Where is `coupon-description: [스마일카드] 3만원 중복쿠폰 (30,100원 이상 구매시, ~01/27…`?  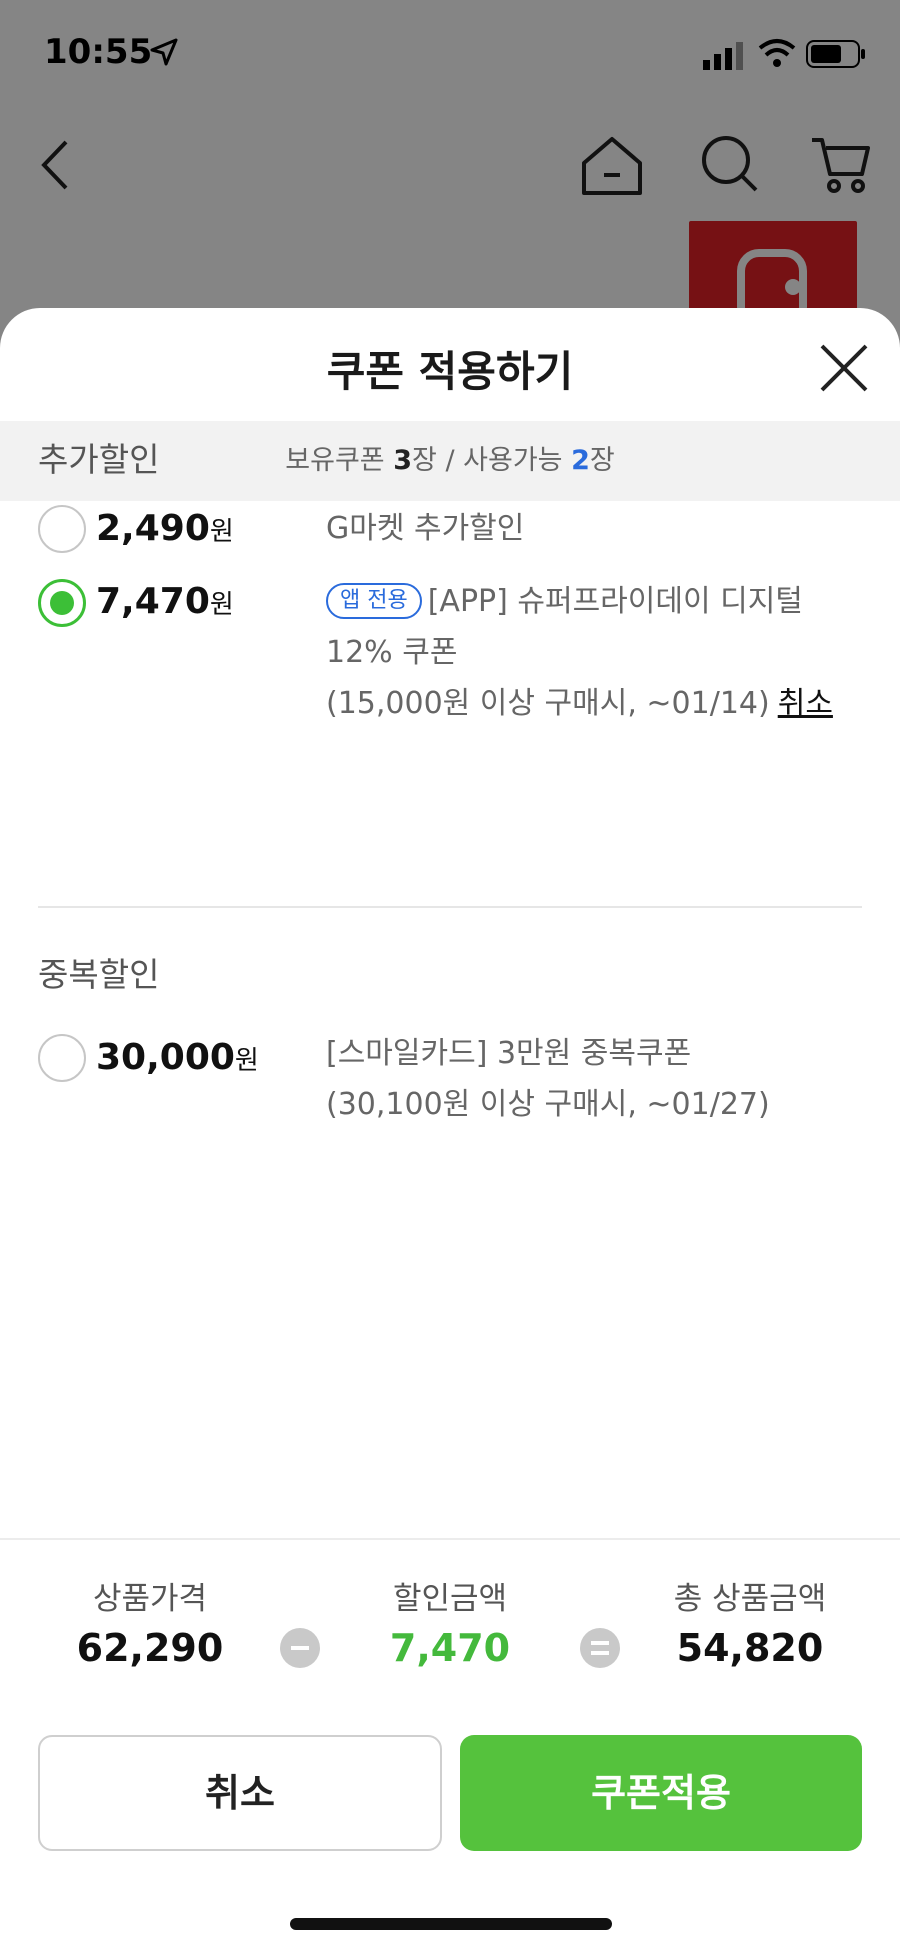 coupon-description: [스마일카드] 3만원 중복쿠폰 (30,100원 이상 구매시, ~01/27… is located at coordinates (596, 1079).